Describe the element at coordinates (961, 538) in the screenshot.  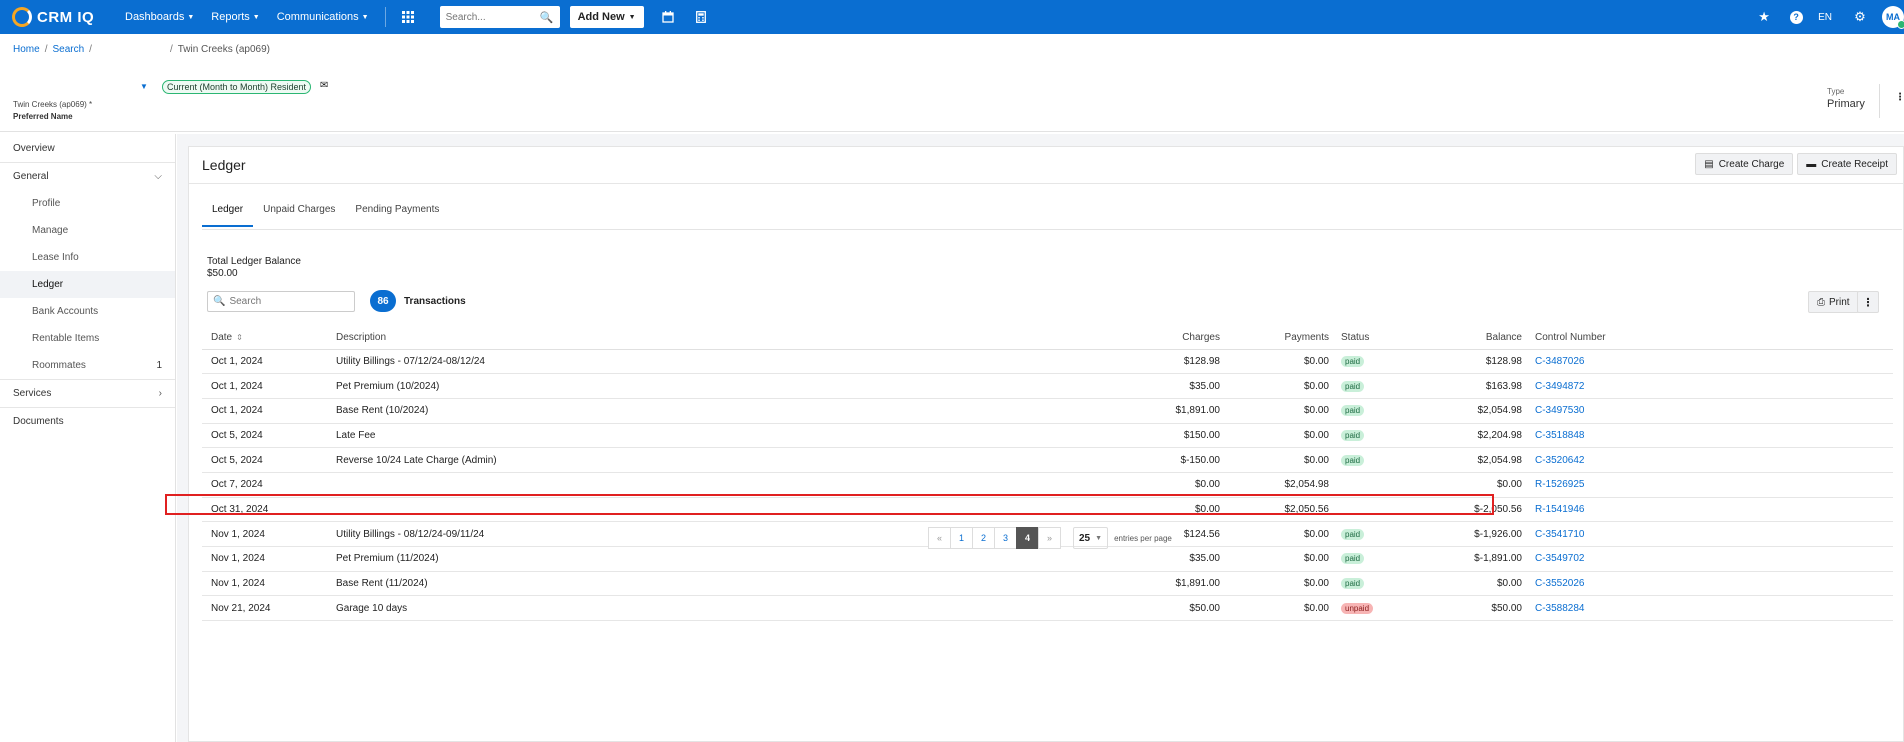
I see `pagination-page-1: 1` at that location.